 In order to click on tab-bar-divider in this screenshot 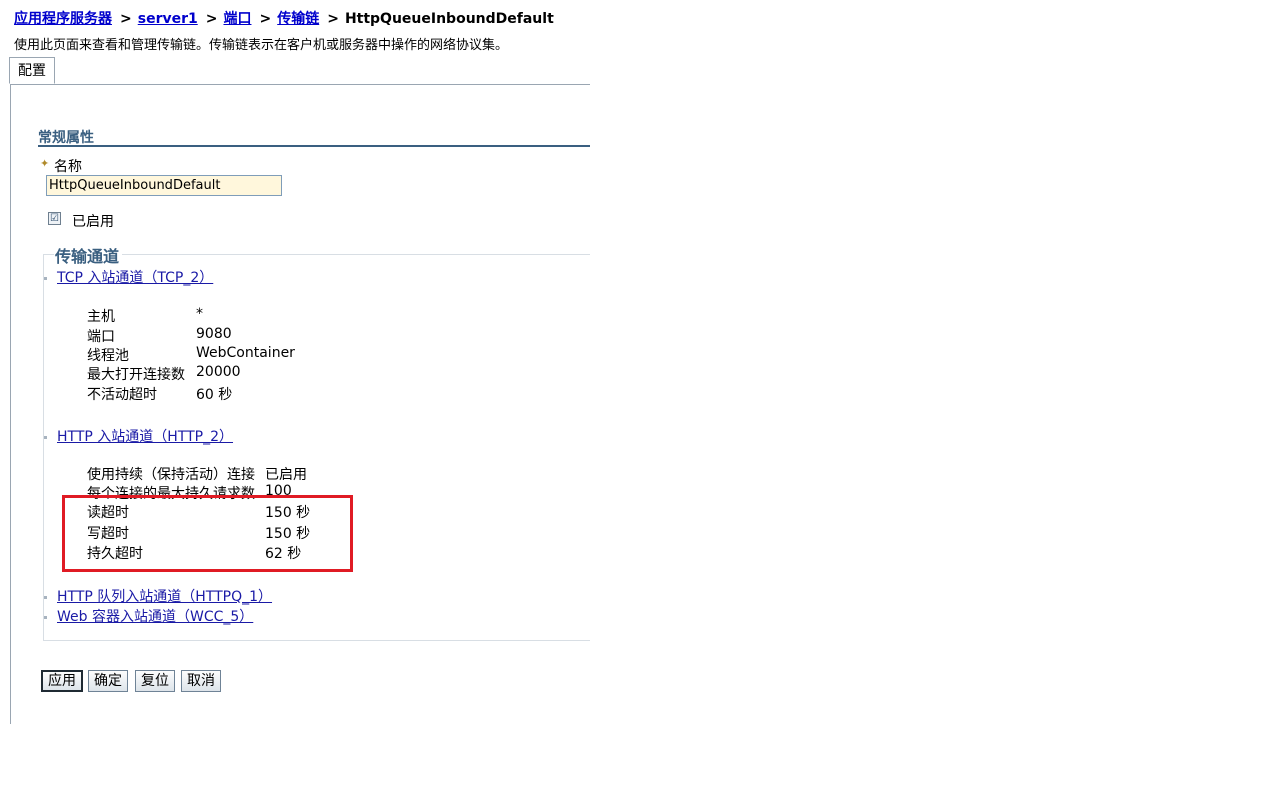, I will do `click(300, 84)`.